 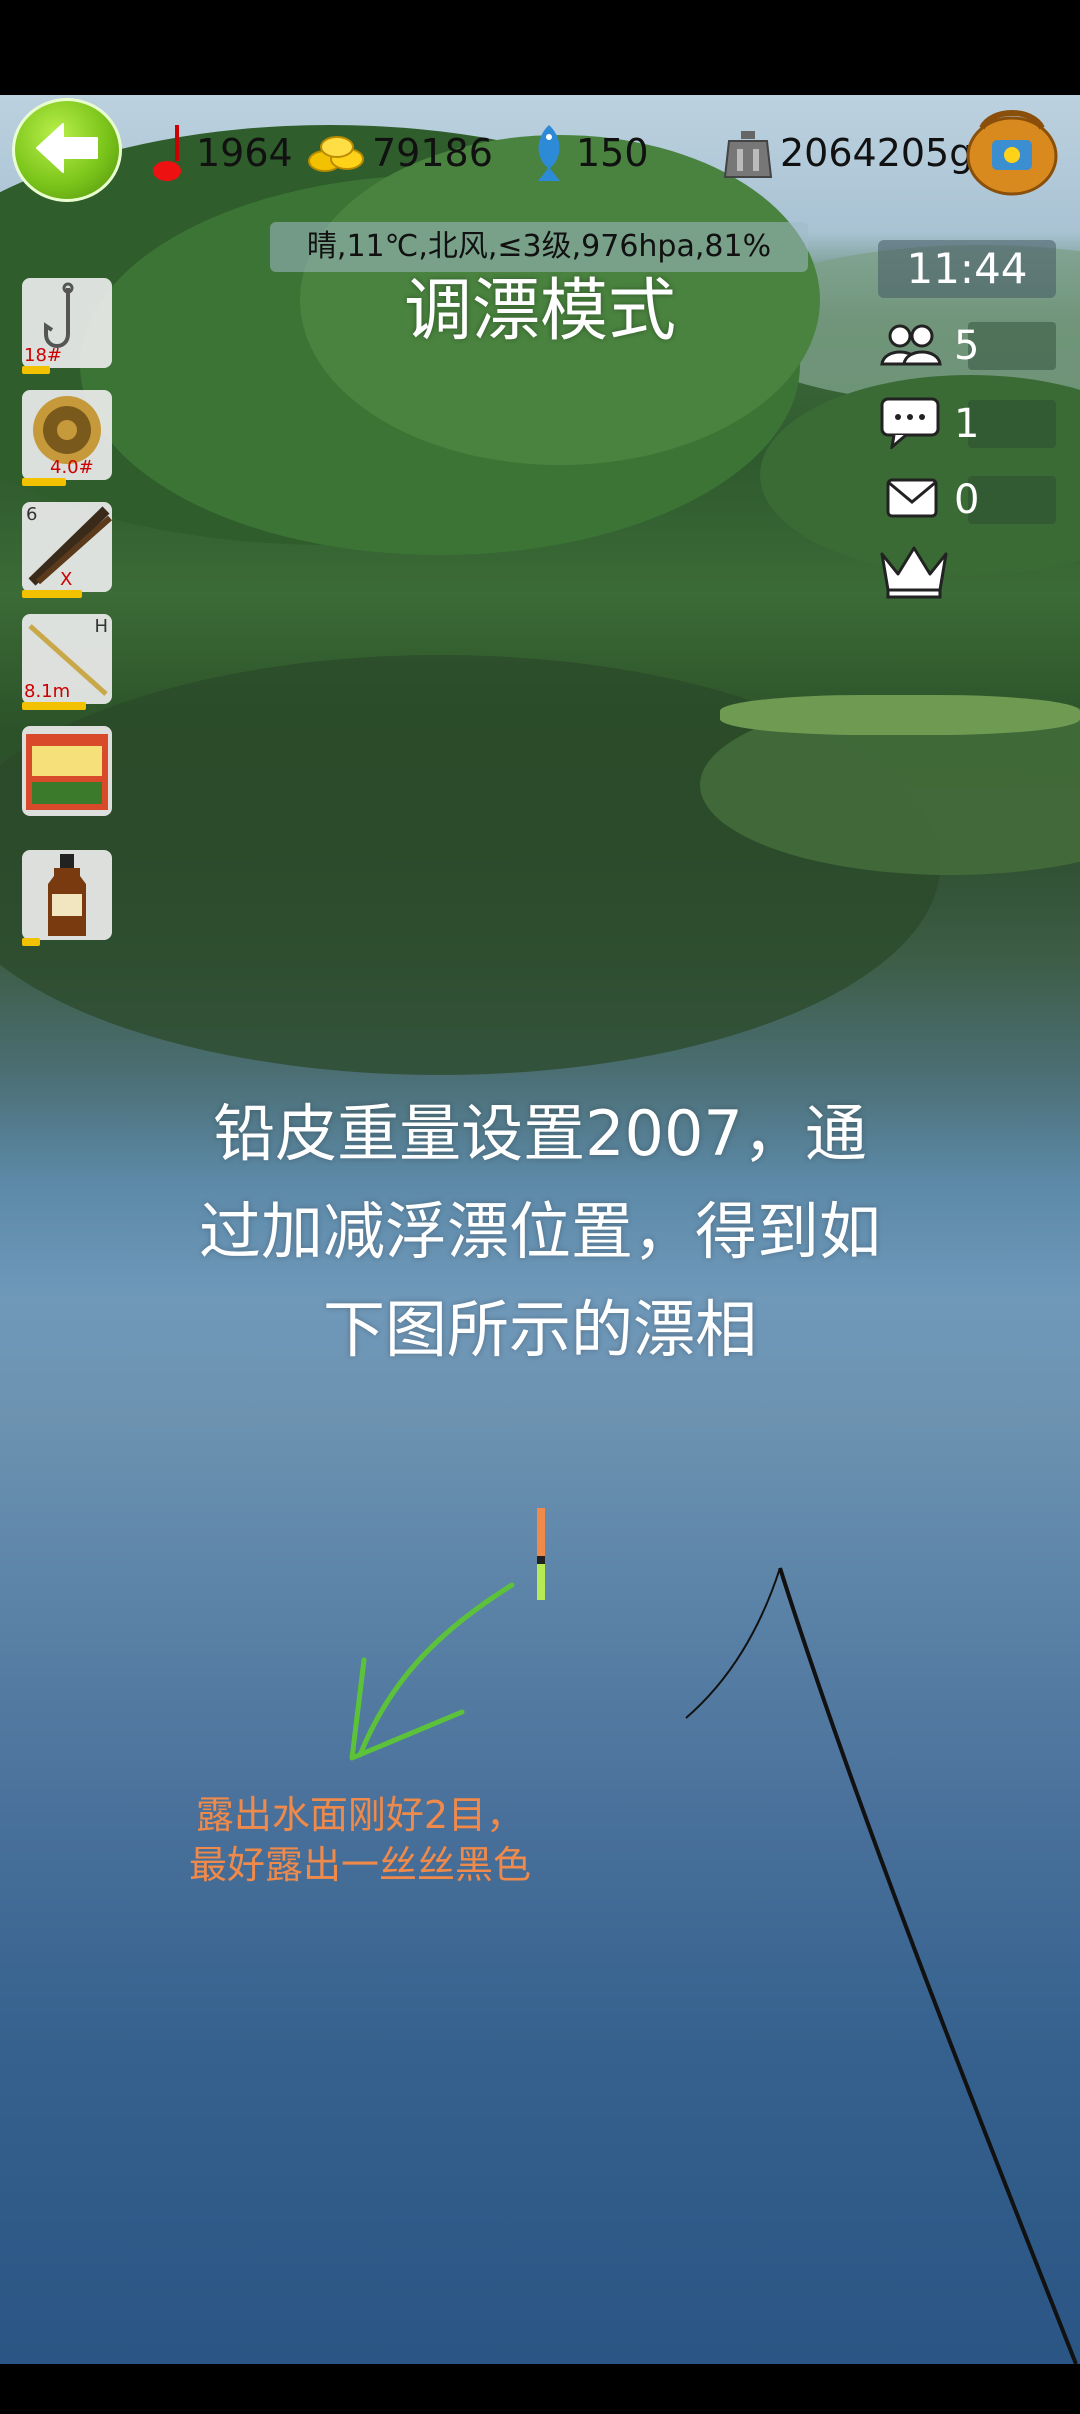 I want to click on pointer-arrow, so click(x=436, y=1670).